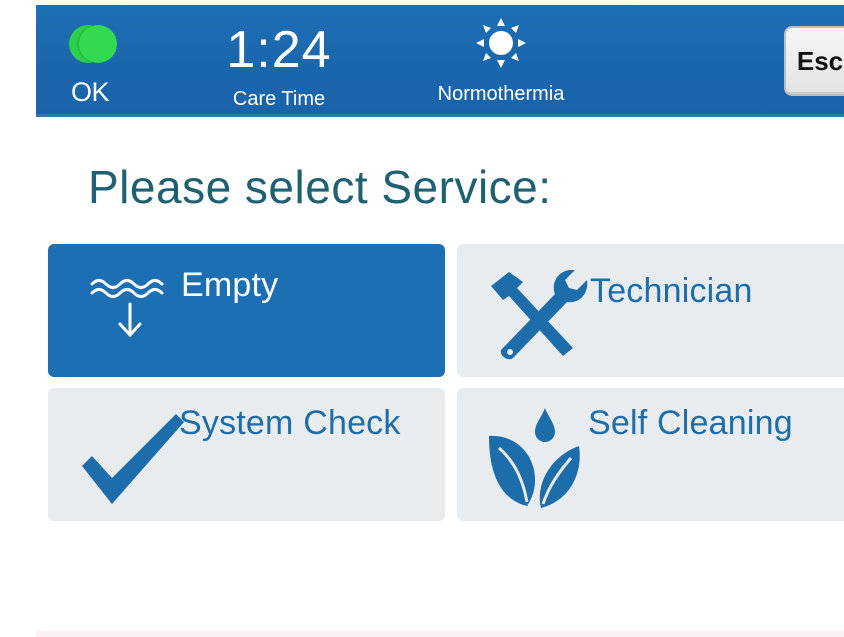 The height and width of the screenshot is (637, 844). Describe the element at coordinates (814, 61) in the screenshot. I see `esc-button: Esc` at that location.